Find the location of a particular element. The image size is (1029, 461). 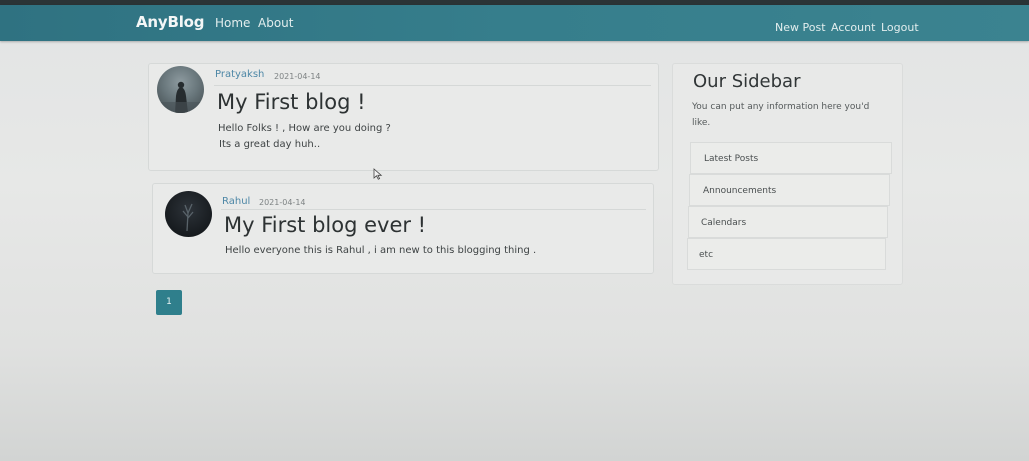

dark-tree-photo-icon is located at coordinates (188, 217).